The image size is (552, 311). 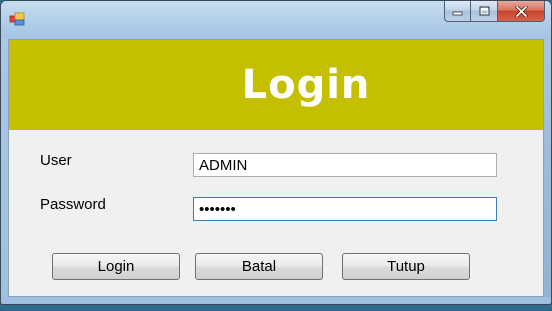 What do you see at coordinates (345, 209) in the screenshot?
I see `password-field` at bounding box center [345, 209].